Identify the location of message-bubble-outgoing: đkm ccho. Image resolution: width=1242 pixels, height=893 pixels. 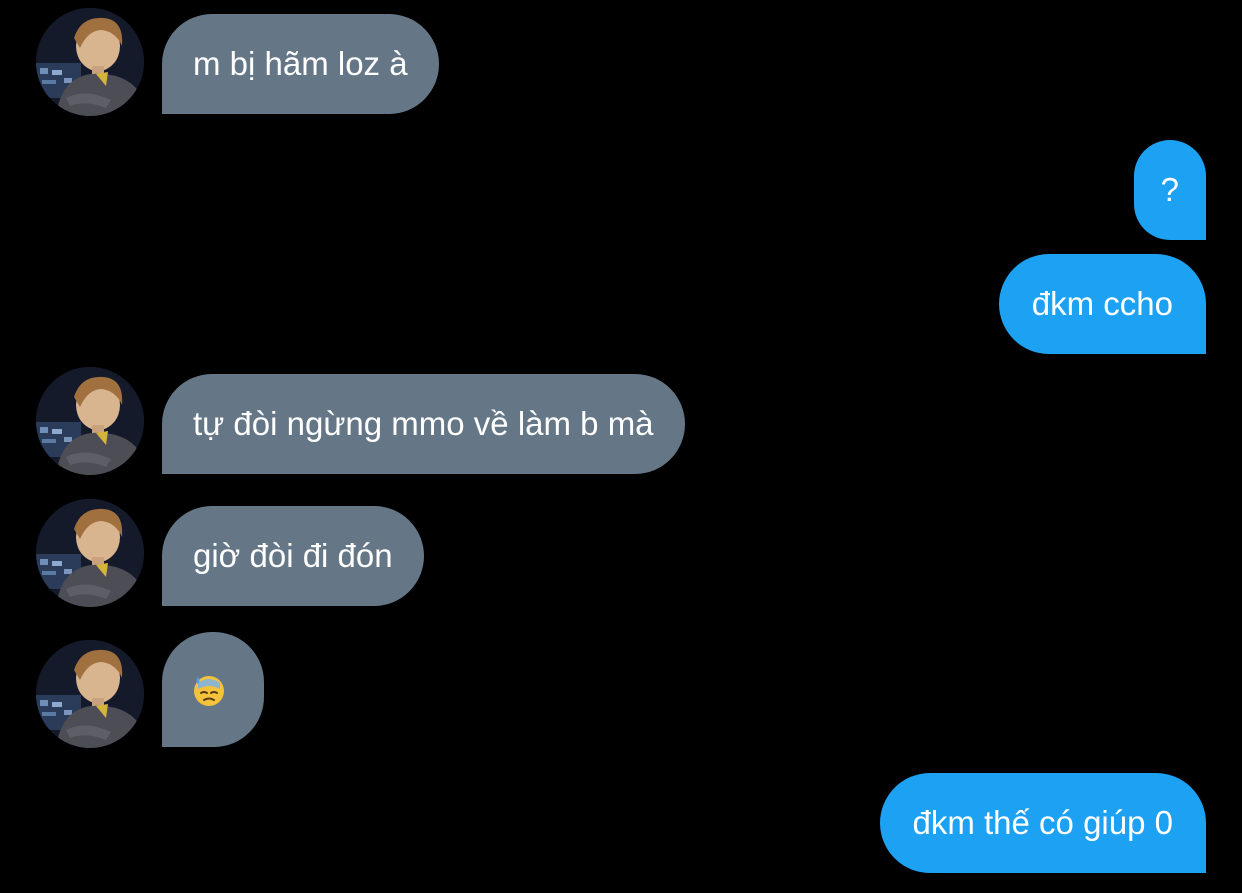
(1102, 304).